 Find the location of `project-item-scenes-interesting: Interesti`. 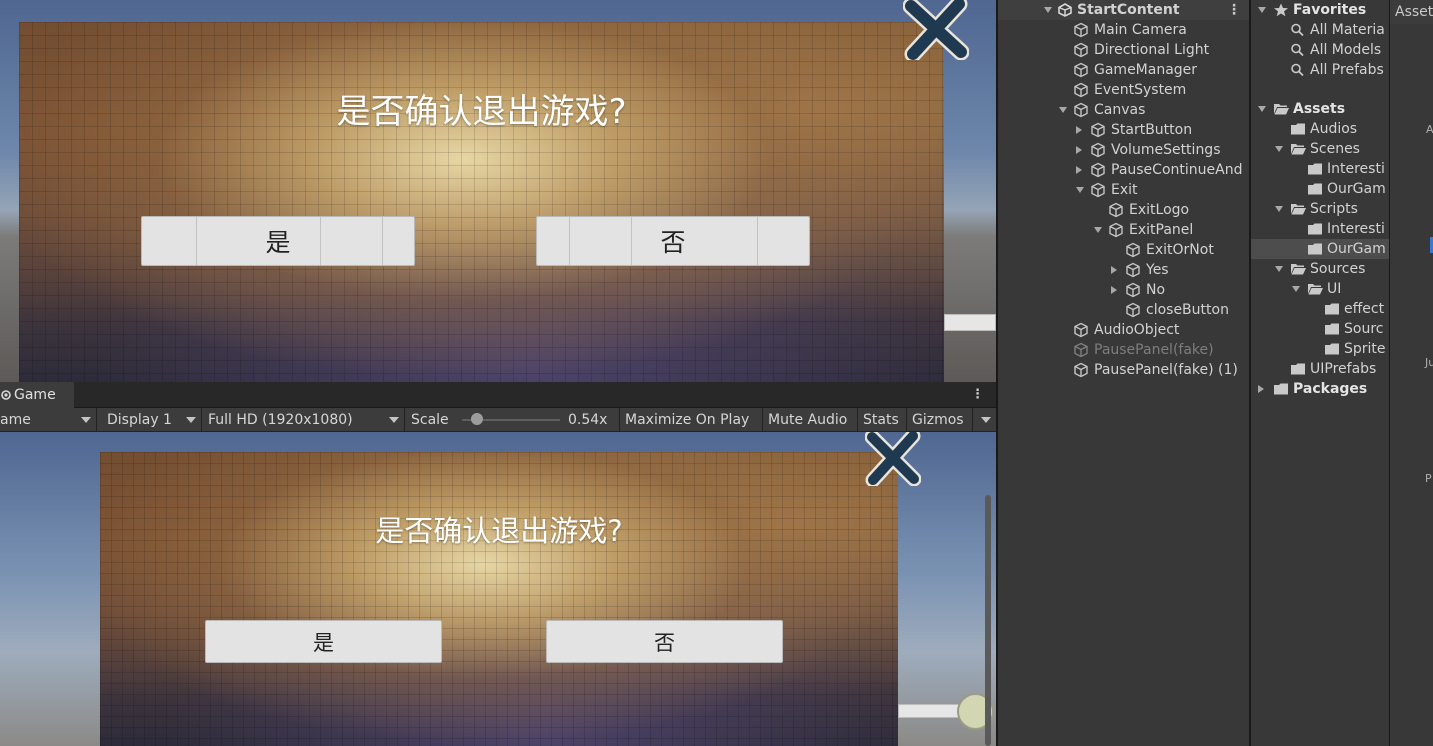

project-item-scenes-interesting: Interesti is located at coordinates (1346, 169).